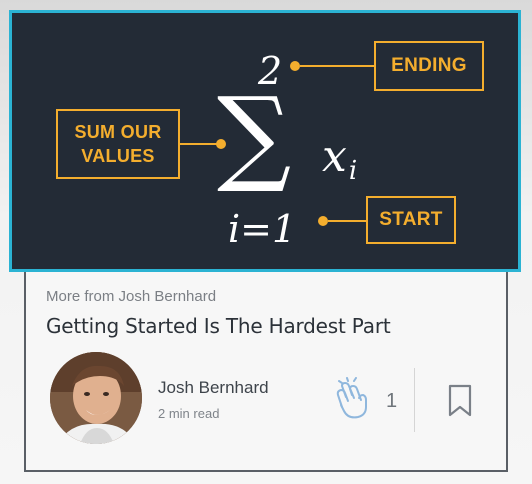  I want to click on ending-dot, so click(295, 66).